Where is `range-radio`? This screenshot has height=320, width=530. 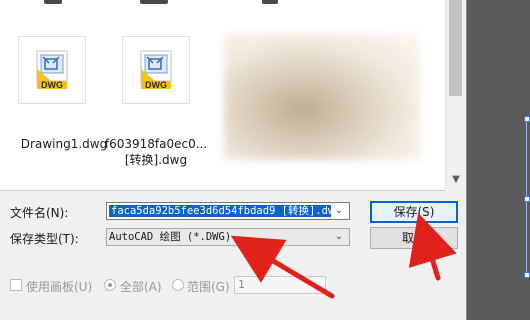
range-radio is located at coordinates (178, 285).